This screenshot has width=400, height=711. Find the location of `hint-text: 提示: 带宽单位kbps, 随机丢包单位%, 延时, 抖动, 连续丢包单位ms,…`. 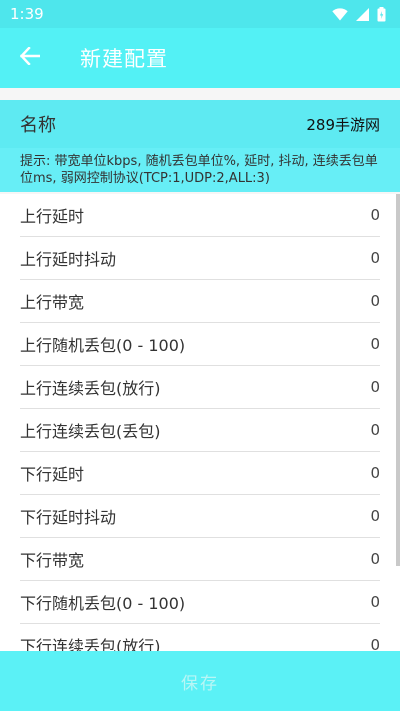

hint-text: 提示: 带宽单位kbps, 随机丢包单位%, 延时, 抖动, 连续丢包单位ms,… is located at coordinates (200, 170).